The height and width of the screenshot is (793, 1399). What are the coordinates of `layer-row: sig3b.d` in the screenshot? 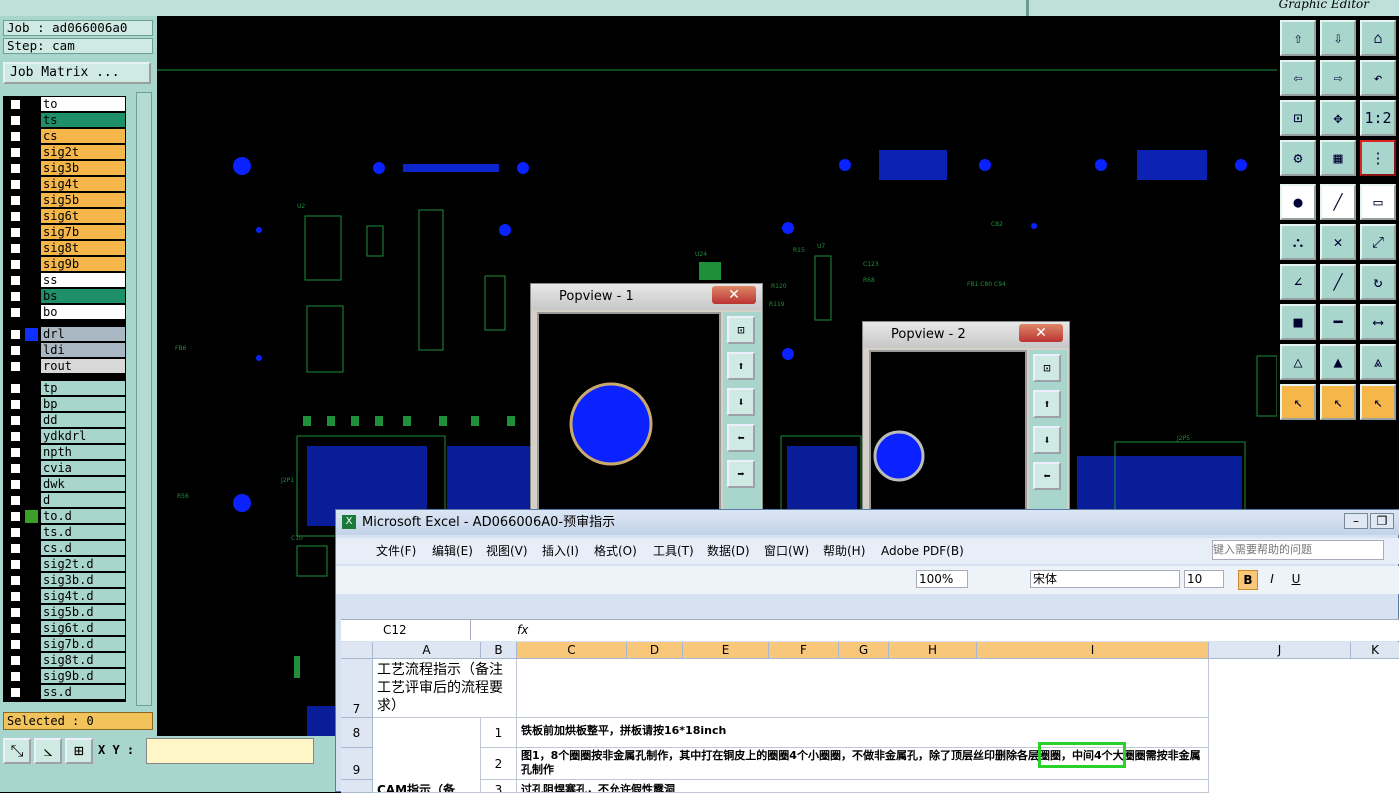 It's located at (64, 580).